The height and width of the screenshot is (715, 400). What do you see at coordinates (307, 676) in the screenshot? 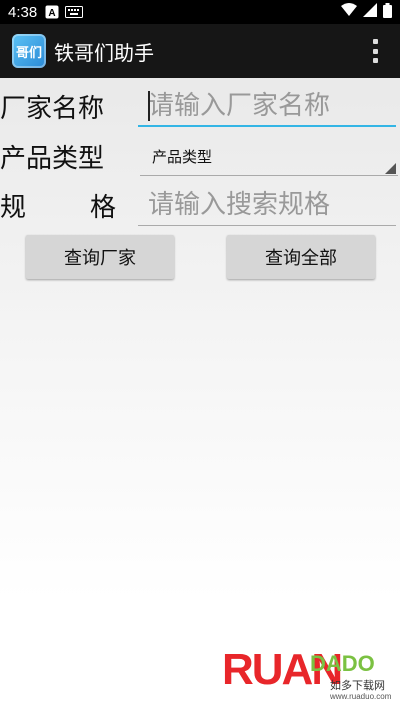
I see `watermark-logo: RUAN DADO 如多下载网 www.ruaduo.com` at bounding box center [307, 676].